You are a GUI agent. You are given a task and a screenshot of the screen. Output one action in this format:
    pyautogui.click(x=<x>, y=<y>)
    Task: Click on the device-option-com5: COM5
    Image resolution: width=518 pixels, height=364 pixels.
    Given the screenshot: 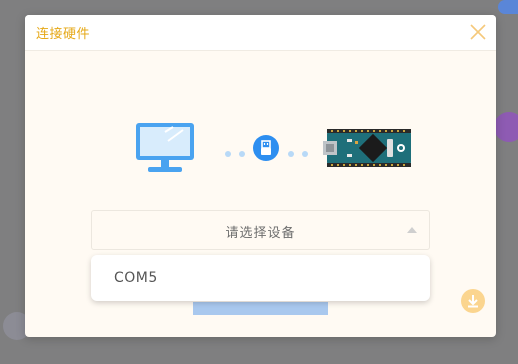 What is the action you would take?
    pyautogui.click(x=260, y=278)
    